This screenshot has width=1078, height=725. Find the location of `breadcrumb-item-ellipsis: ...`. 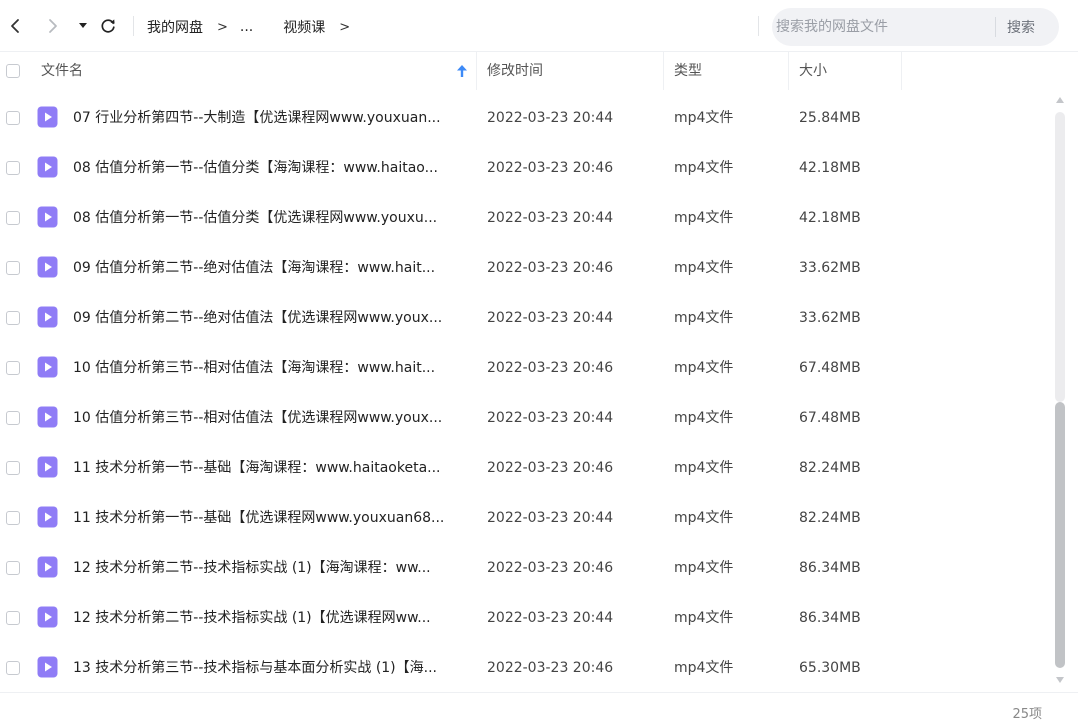

breadcrumb-item-ellipsis: ... is located at coordinates (246, 27).